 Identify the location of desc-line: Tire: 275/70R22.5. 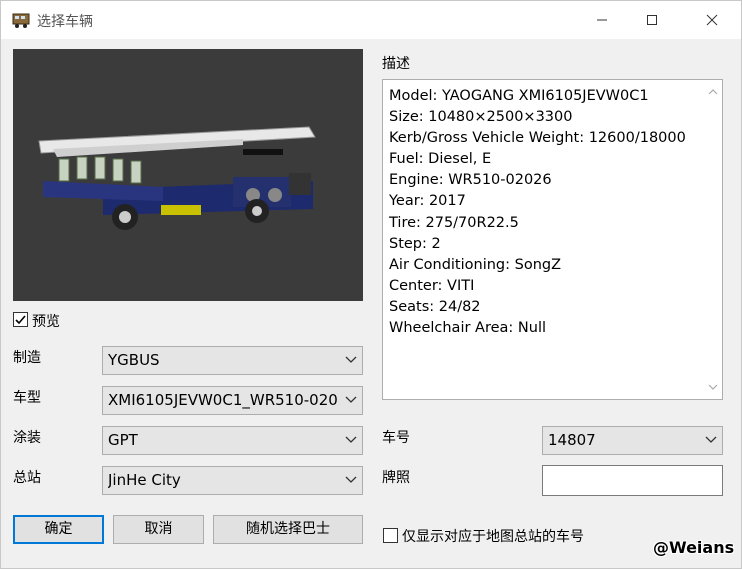
(454, 222).